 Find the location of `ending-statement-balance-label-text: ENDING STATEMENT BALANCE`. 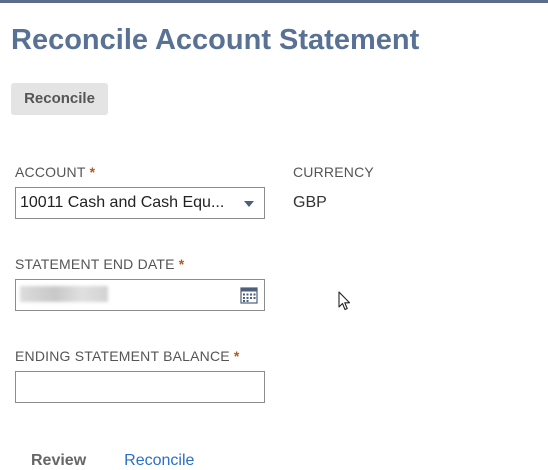

ending-statement-balance-label-text: ENDING STATEMENT BALANCE is located at coordinates (122, 356).